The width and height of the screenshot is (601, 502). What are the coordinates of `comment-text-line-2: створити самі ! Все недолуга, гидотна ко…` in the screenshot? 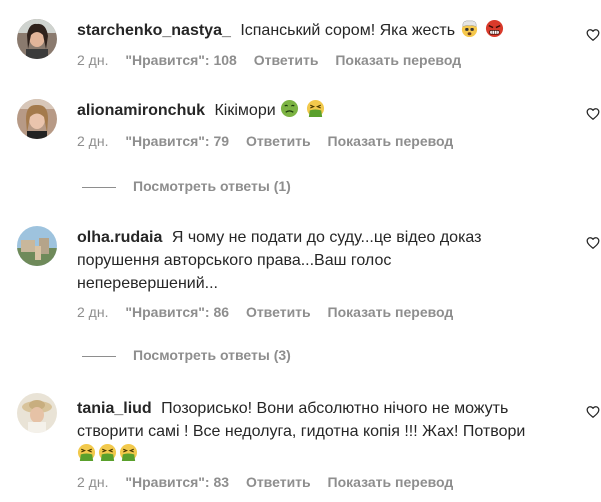 It's located at (301, 431).